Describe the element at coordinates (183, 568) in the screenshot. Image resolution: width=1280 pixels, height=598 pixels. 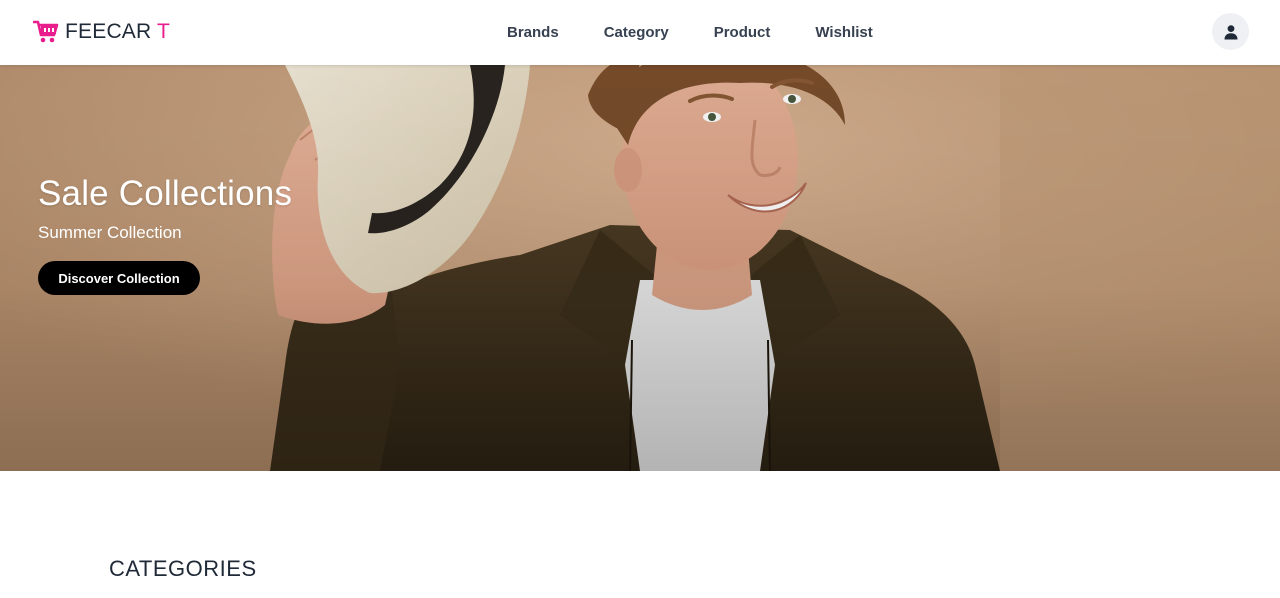
I see `categories-heading: CATEGORIES` at that location.